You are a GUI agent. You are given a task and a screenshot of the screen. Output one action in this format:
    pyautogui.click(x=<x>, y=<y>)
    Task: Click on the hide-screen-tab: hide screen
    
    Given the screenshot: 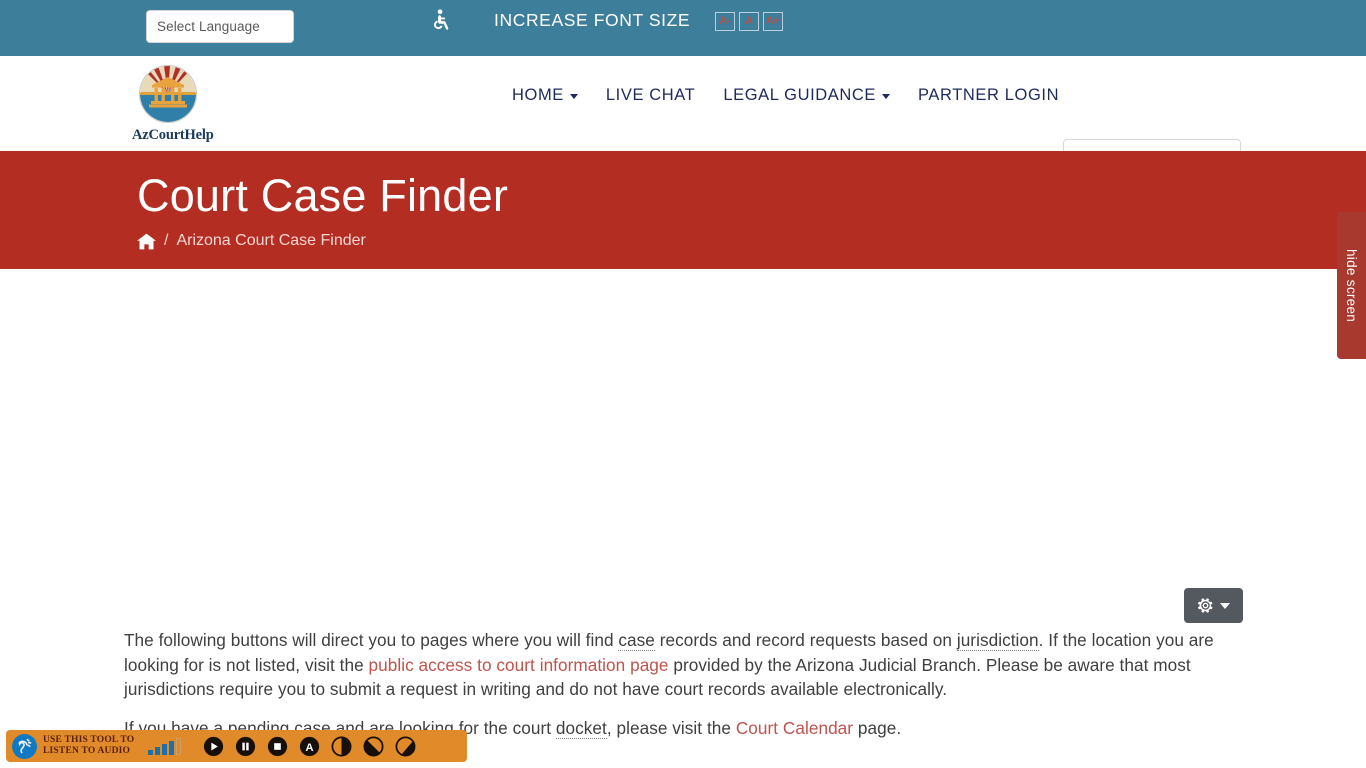 What is the action you would take?
    pyautogui.click(x=1351, y=285)
    